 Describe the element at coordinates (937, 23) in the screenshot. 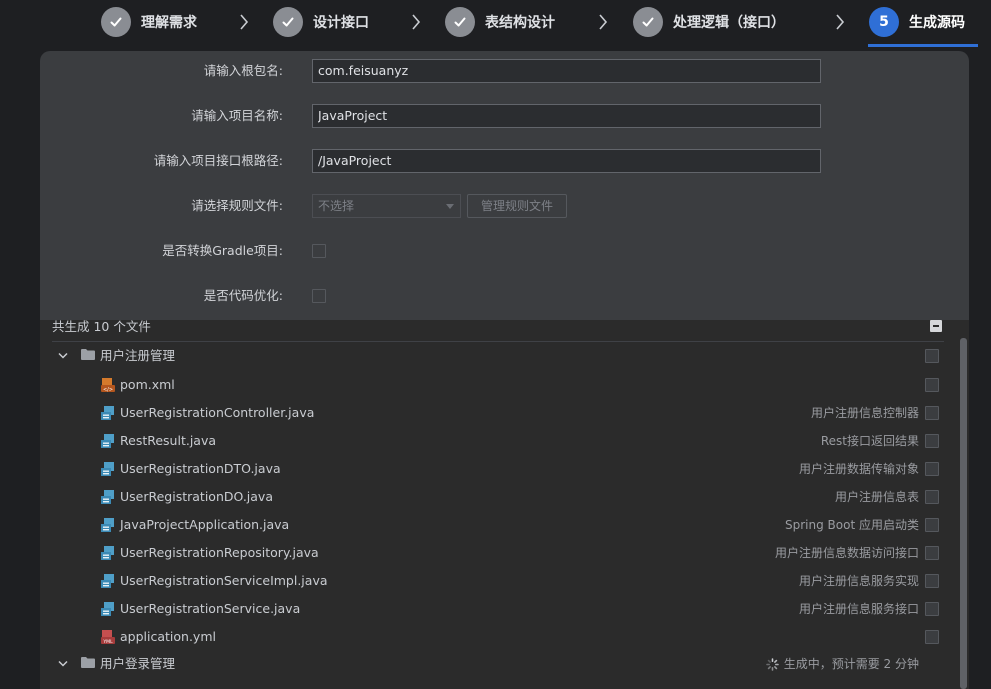

I see `step-label: 生成源码` at that location.